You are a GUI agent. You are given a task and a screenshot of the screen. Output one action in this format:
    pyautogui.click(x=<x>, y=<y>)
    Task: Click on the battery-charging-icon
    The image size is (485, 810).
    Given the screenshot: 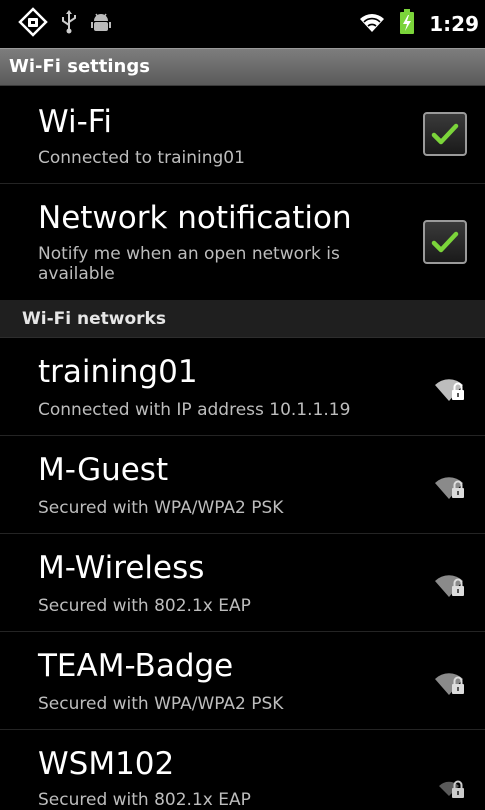 What is the action you would take?
    pyautogui.click(x=407, y=24)
    